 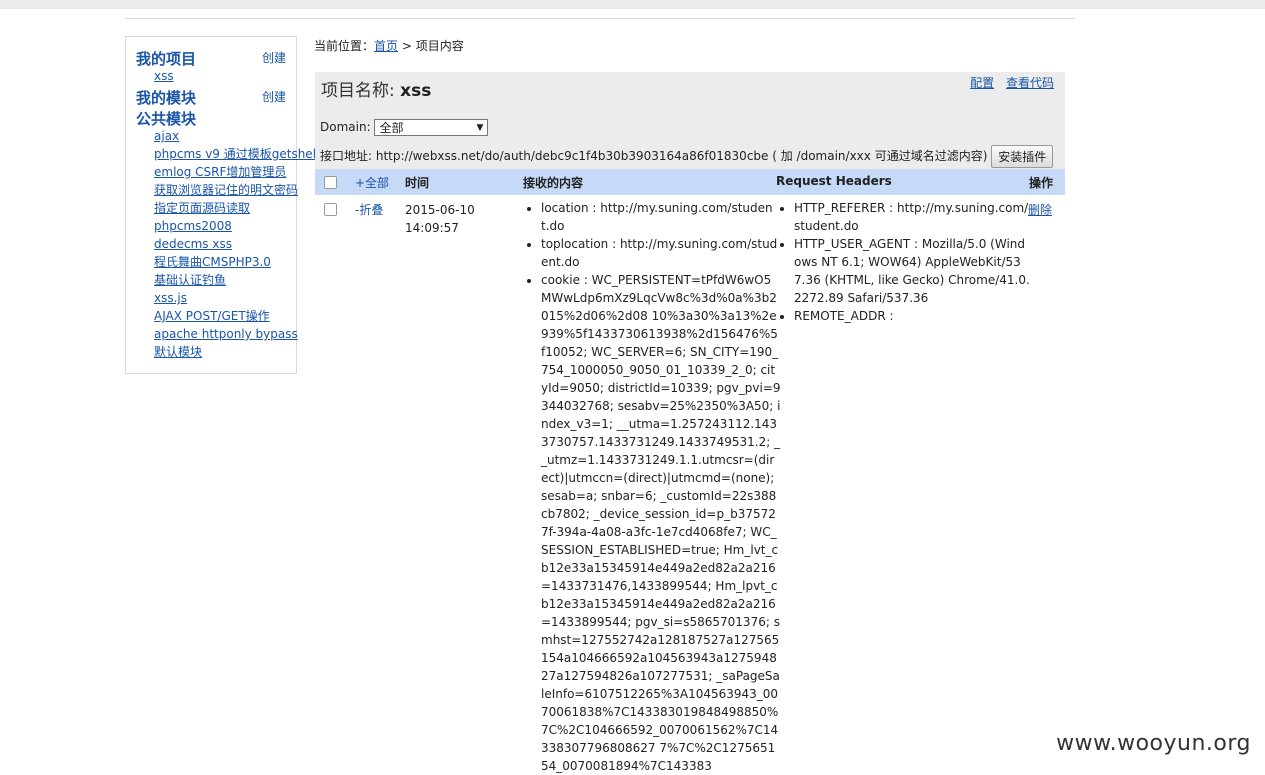 I want to click on list-item: AJAX POST/GET操作, so click(x=236, y=316).